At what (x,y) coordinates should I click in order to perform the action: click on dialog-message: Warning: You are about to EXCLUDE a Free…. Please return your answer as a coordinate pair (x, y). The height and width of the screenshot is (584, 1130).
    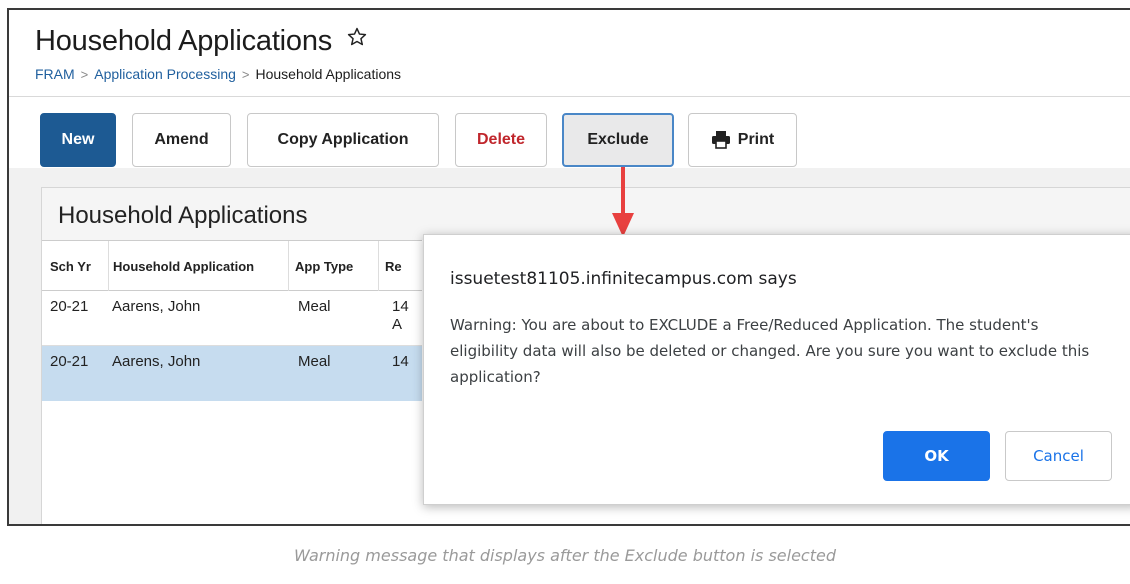
    Looking at the image, I should click on (770, 351).